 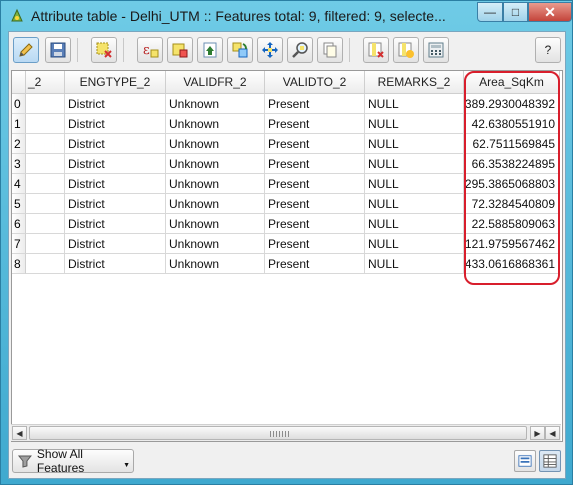 I want to click on scroll-right-button: ▶, so click(x=537, y=433).